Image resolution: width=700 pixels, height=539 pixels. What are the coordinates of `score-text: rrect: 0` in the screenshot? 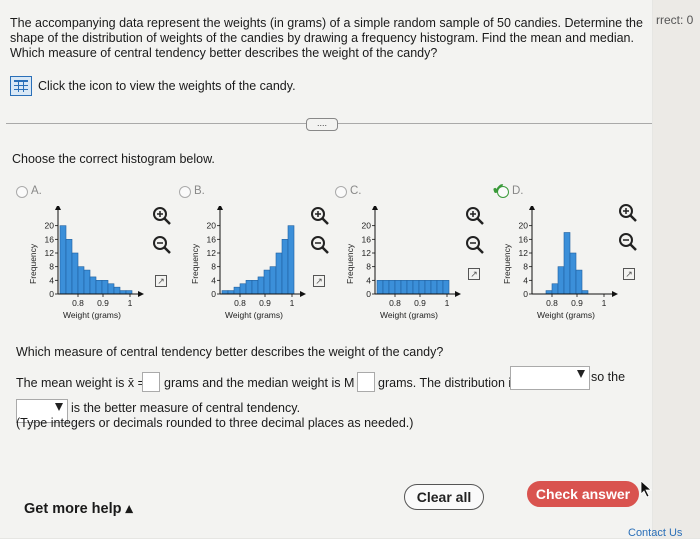 It's located at (675, 20).